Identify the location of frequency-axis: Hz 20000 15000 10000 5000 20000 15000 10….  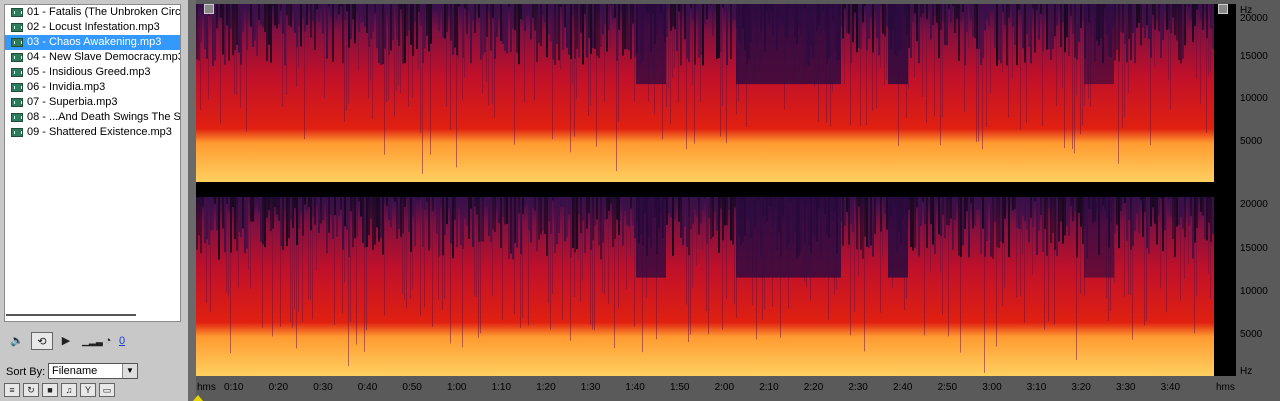
(1258, 190).